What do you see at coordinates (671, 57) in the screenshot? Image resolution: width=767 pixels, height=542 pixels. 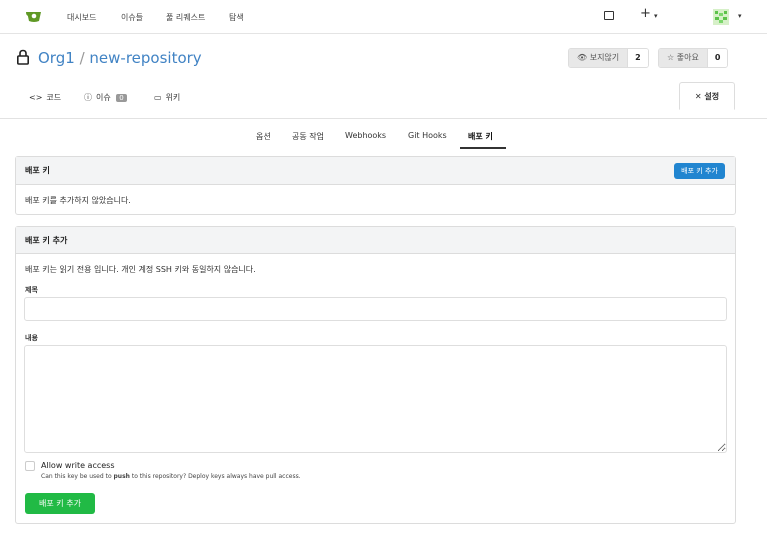 I see `star-icon: ☆` at bounding box center [671, 57].